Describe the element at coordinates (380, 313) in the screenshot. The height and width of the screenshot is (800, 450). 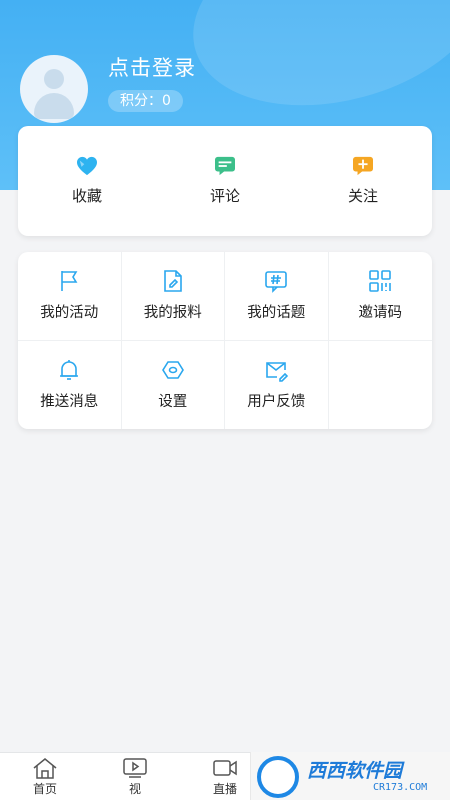
I see `invite-code-label: 邀请码` at that location.